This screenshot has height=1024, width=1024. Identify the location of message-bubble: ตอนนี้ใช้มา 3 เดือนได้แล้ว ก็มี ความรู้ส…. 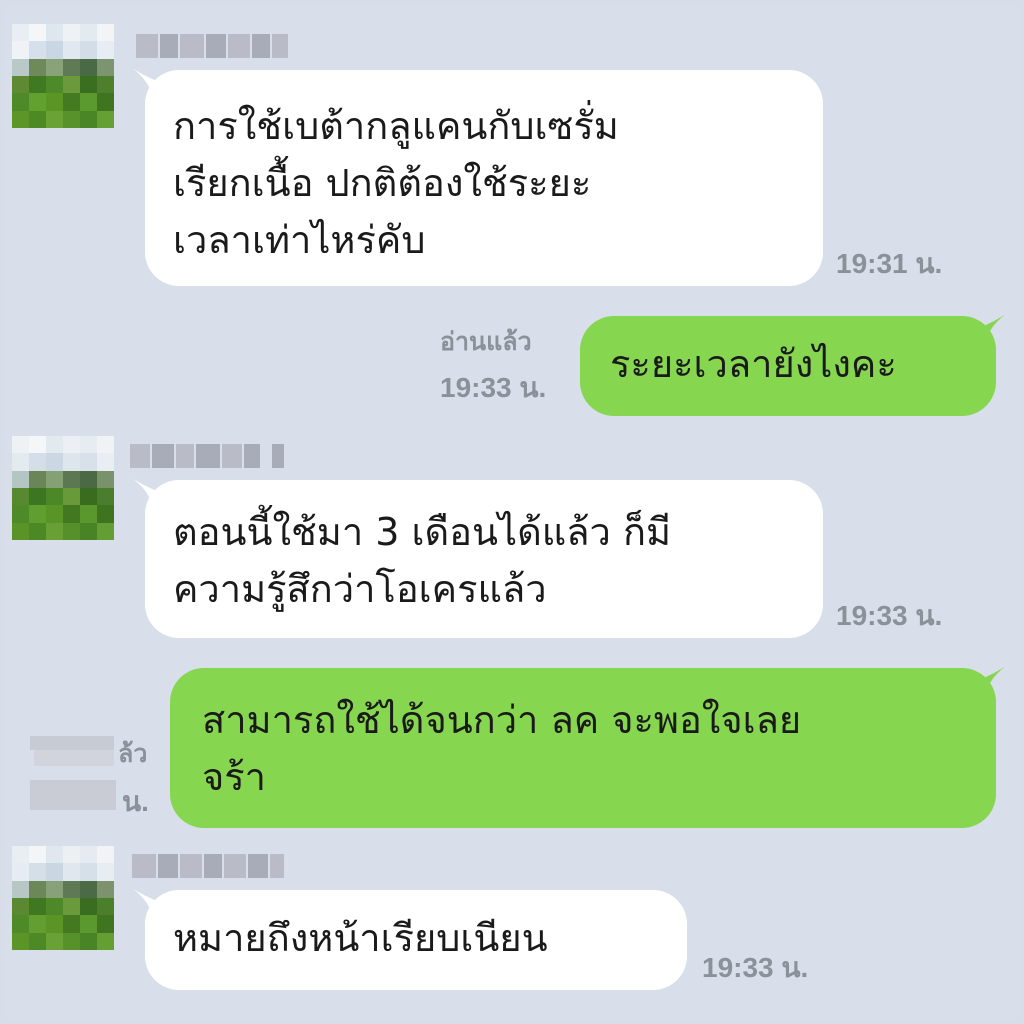
(484, 559).